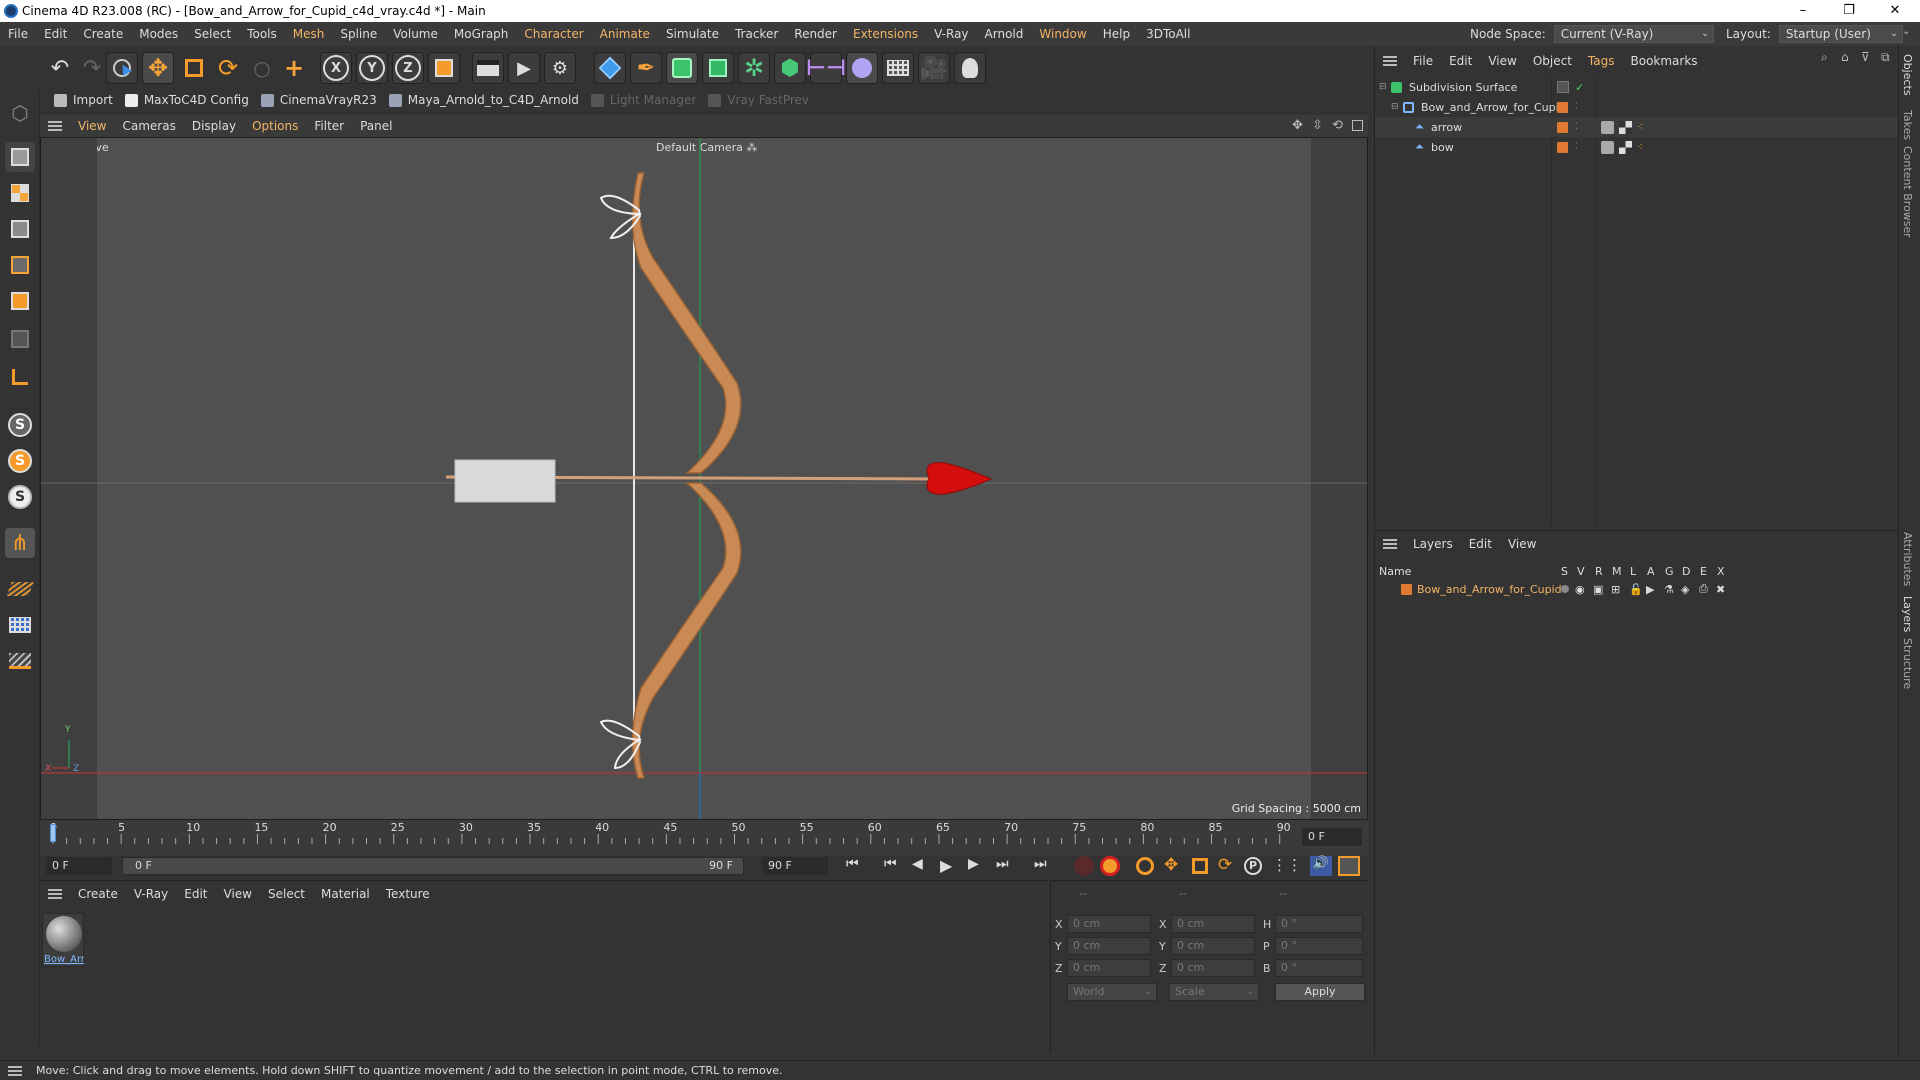 This screenshot has height=1080, width=1920. What do you see at coordinates (20, 113) in the screenshot?
I see `make-editable-button: ⬡` at bounding box center [20, 113].